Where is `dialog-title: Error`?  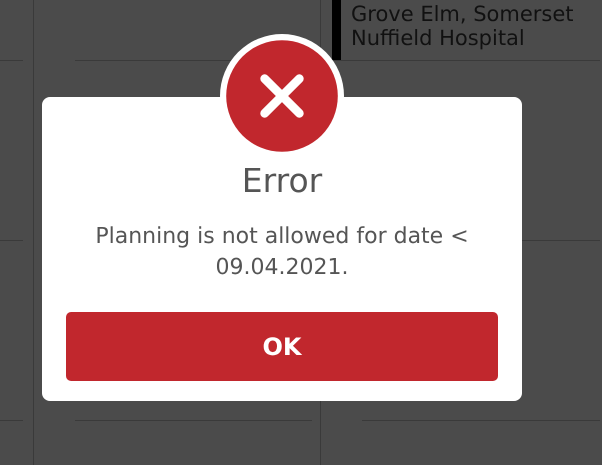 dialog-title: Error is located at coordinates (282, 181).